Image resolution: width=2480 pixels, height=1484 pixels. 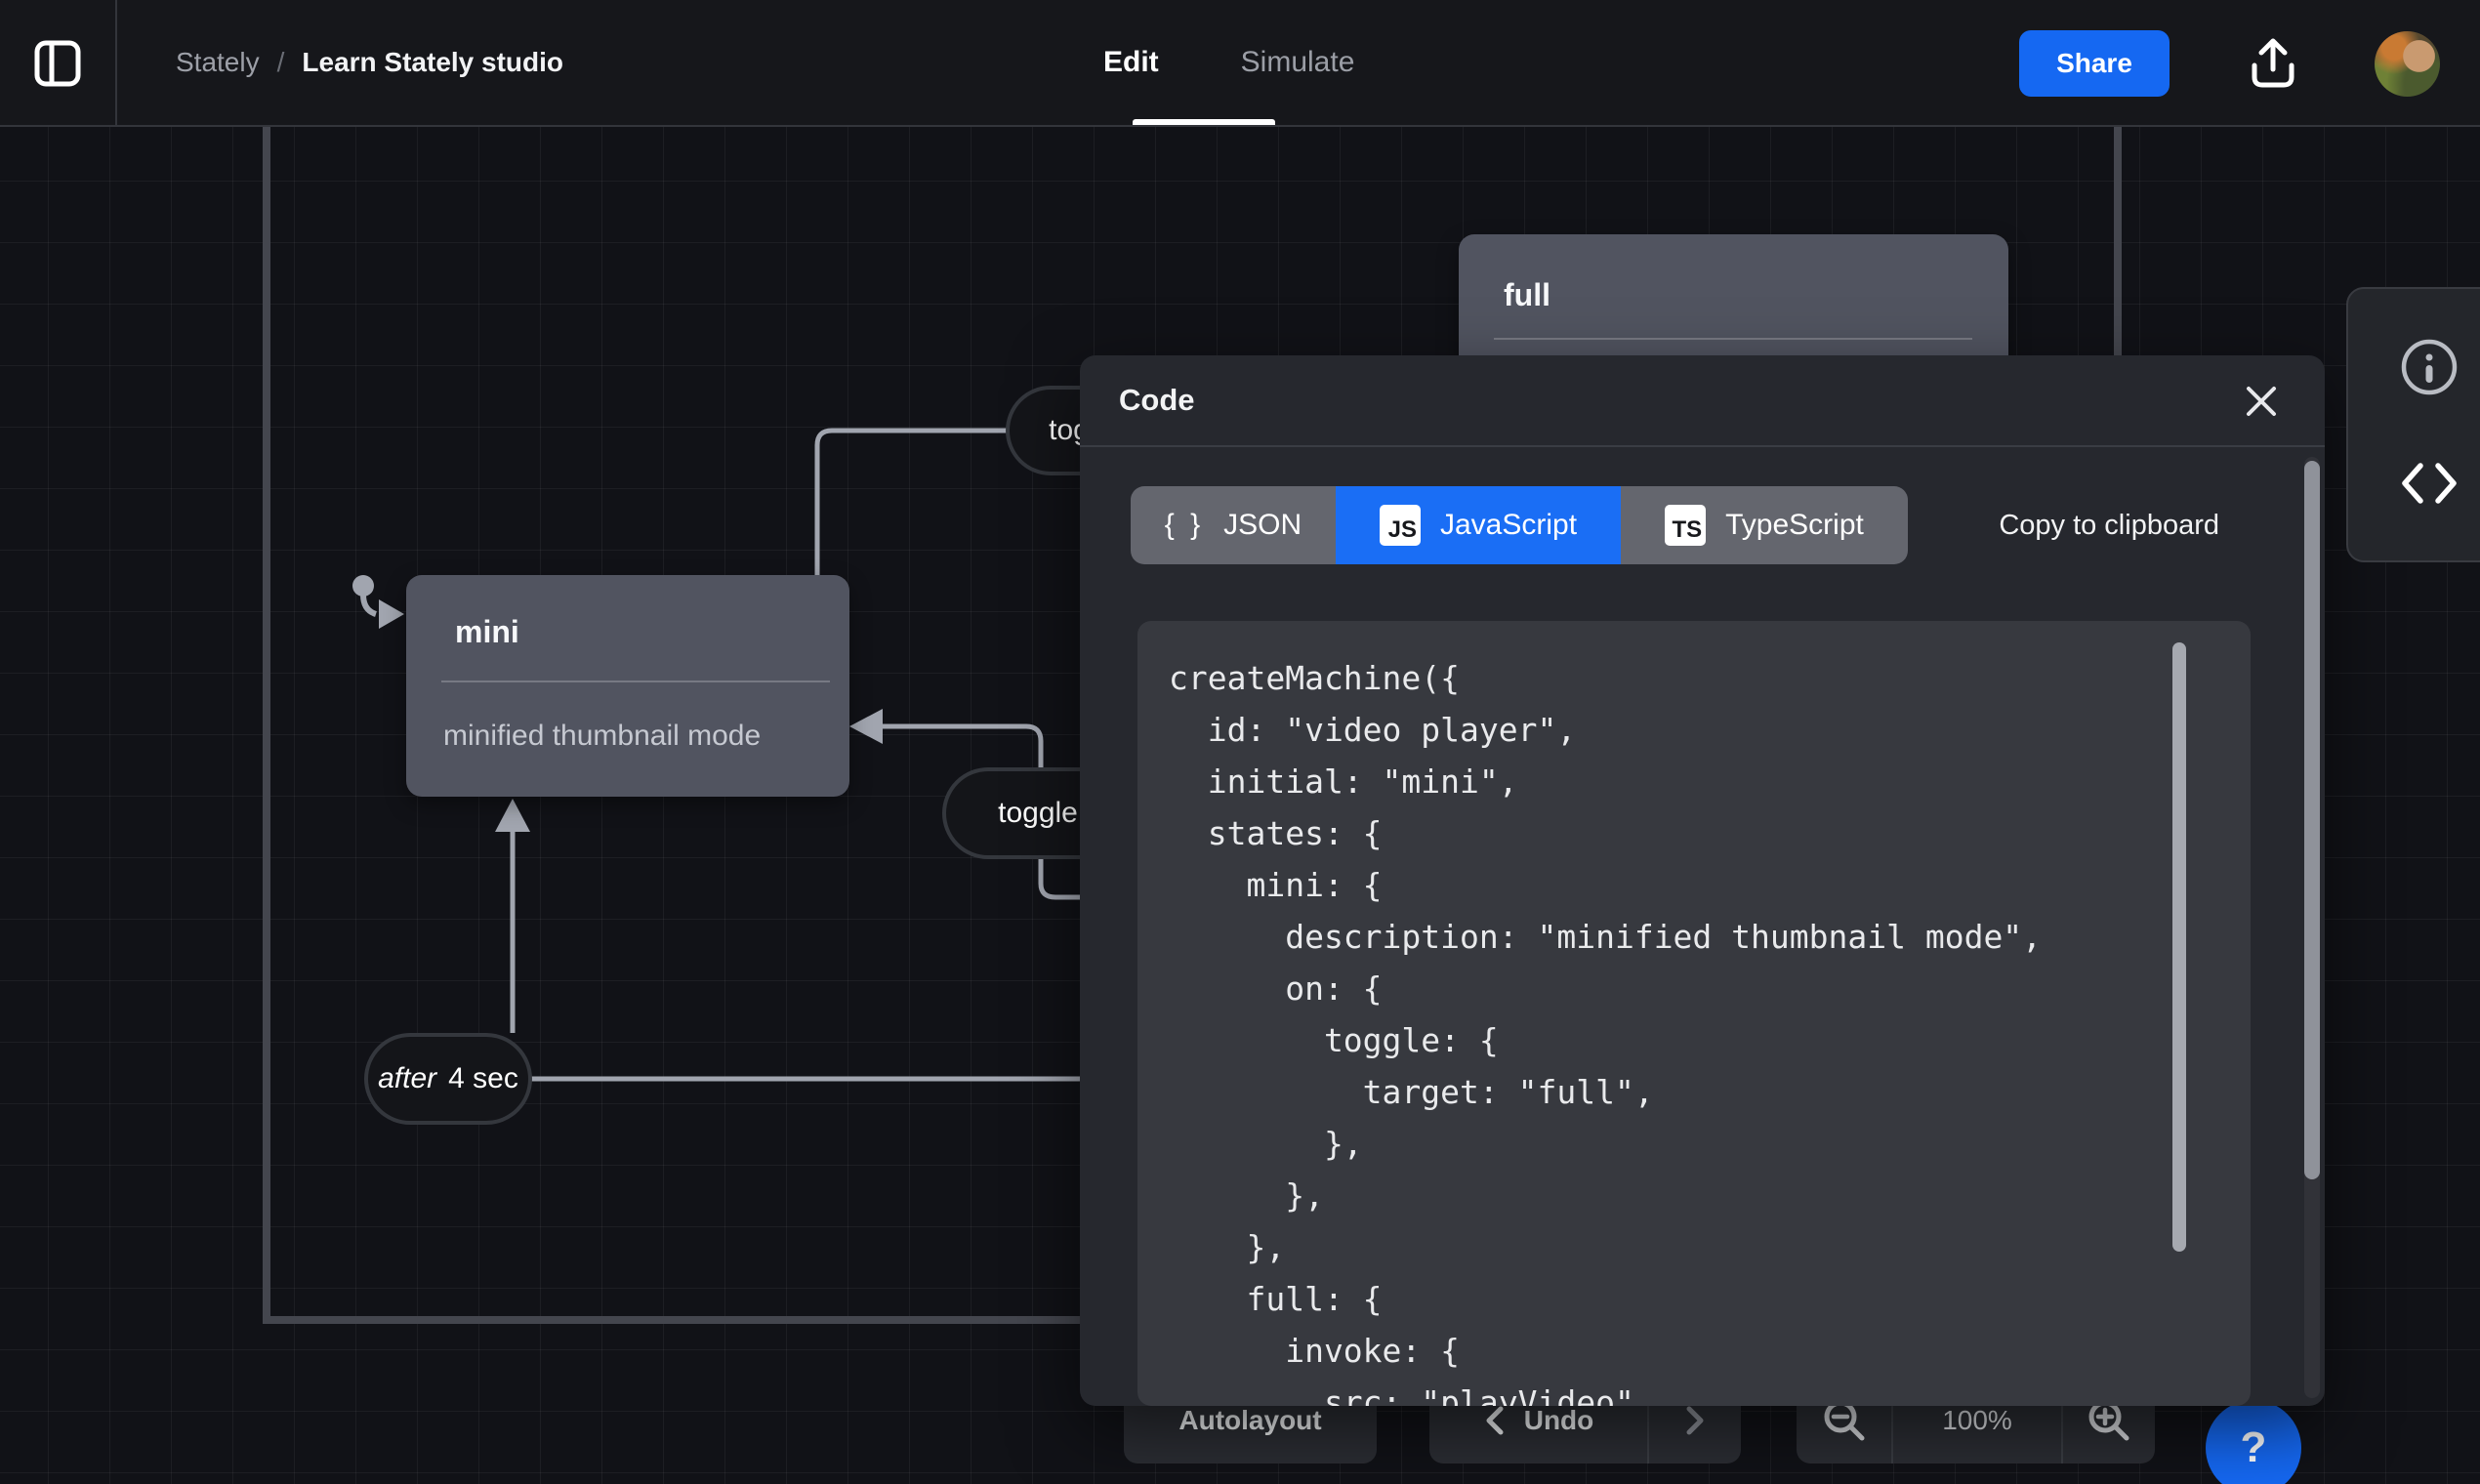 I want to click on sidebar-toggle-button, so click(x=57, y=64).